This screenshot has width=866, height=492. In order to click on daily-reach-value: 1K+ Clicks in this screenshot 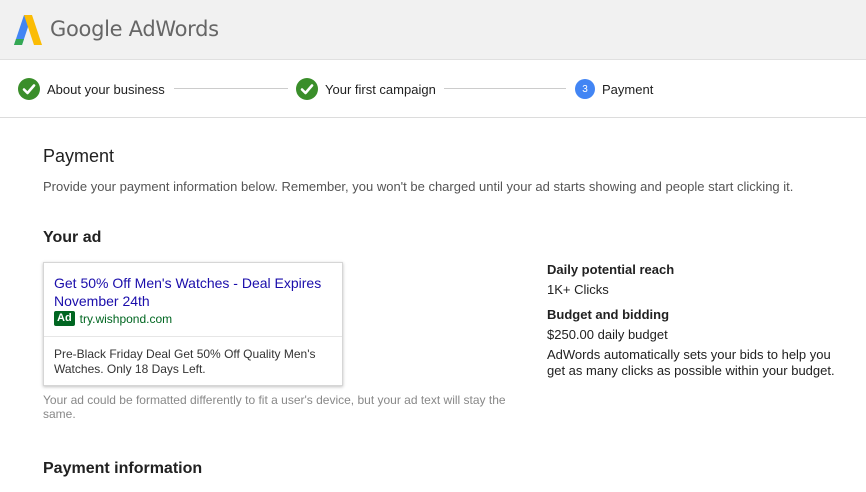, I will do `click(578, 289)`.